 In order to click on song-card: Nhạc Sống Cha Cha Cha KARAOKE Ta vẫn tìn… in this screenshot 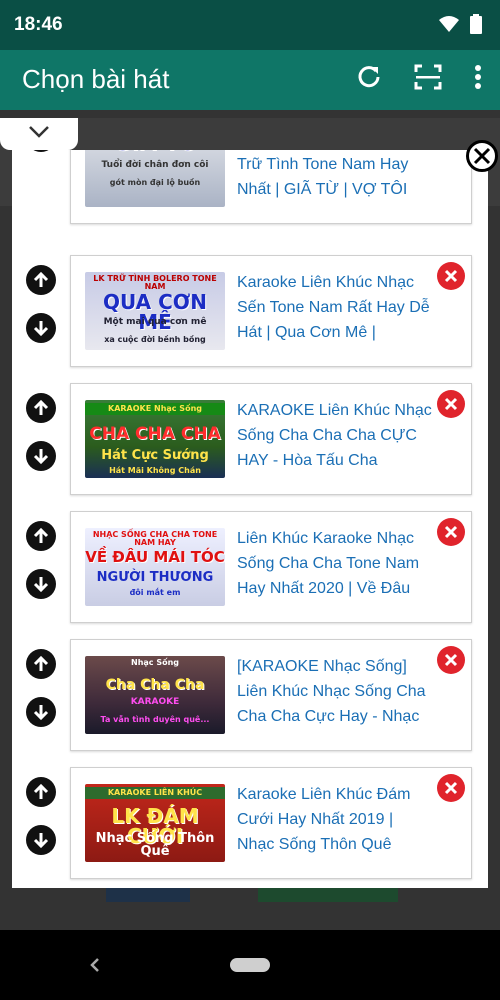, I will do `click(271, 695)`.